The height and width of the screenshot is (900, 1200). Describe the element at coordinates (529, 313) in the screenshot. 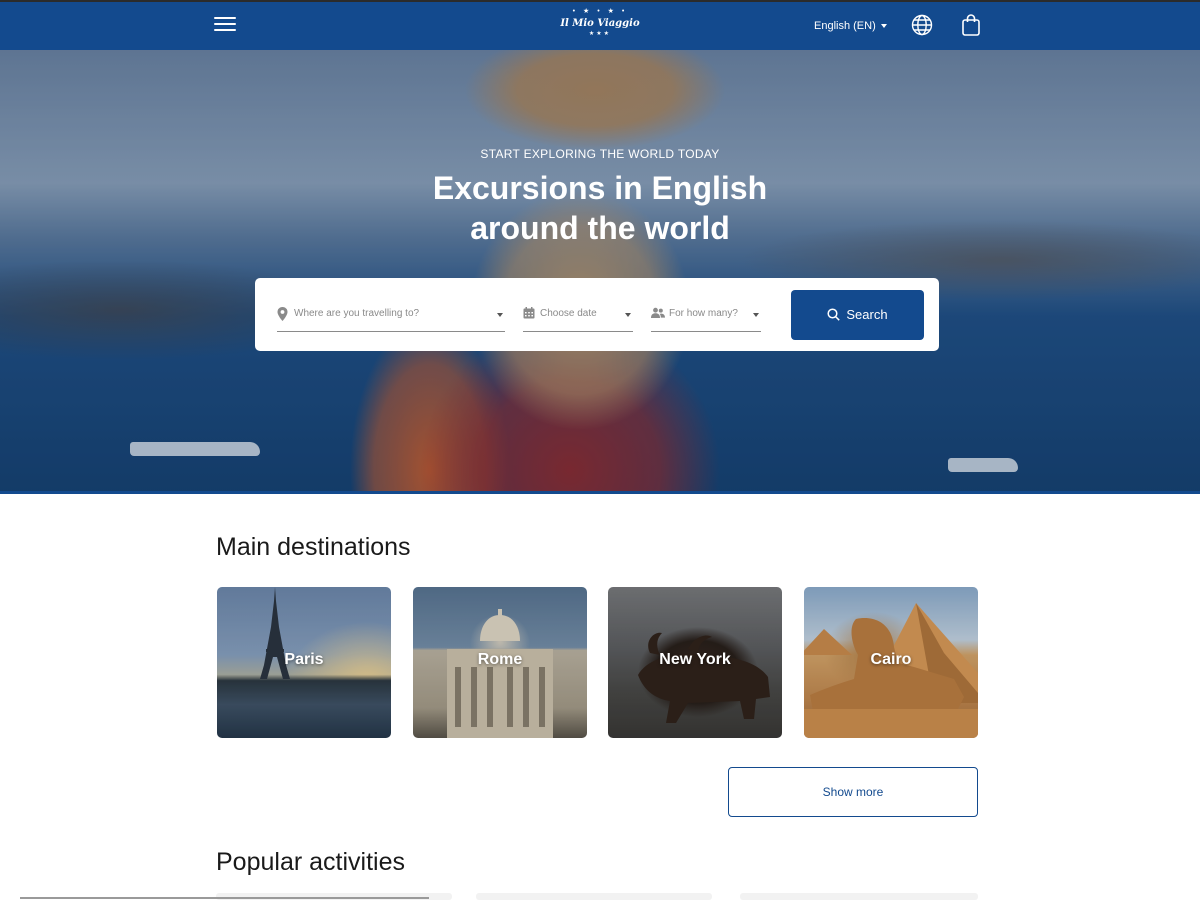

I see `calendar-icon` at that location.